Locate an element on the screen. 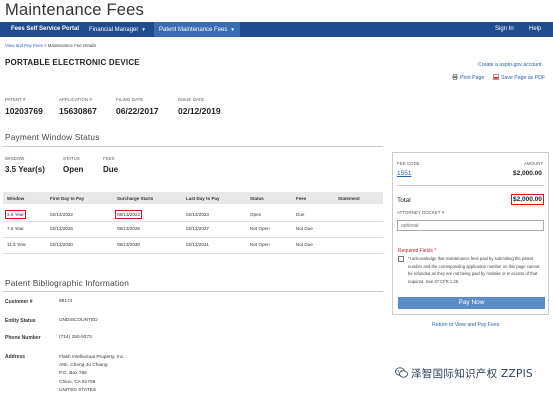 The height and width of the screenshot is (401, 553). col-first-day: First Day to Pay is located at coordinates (67, 198).